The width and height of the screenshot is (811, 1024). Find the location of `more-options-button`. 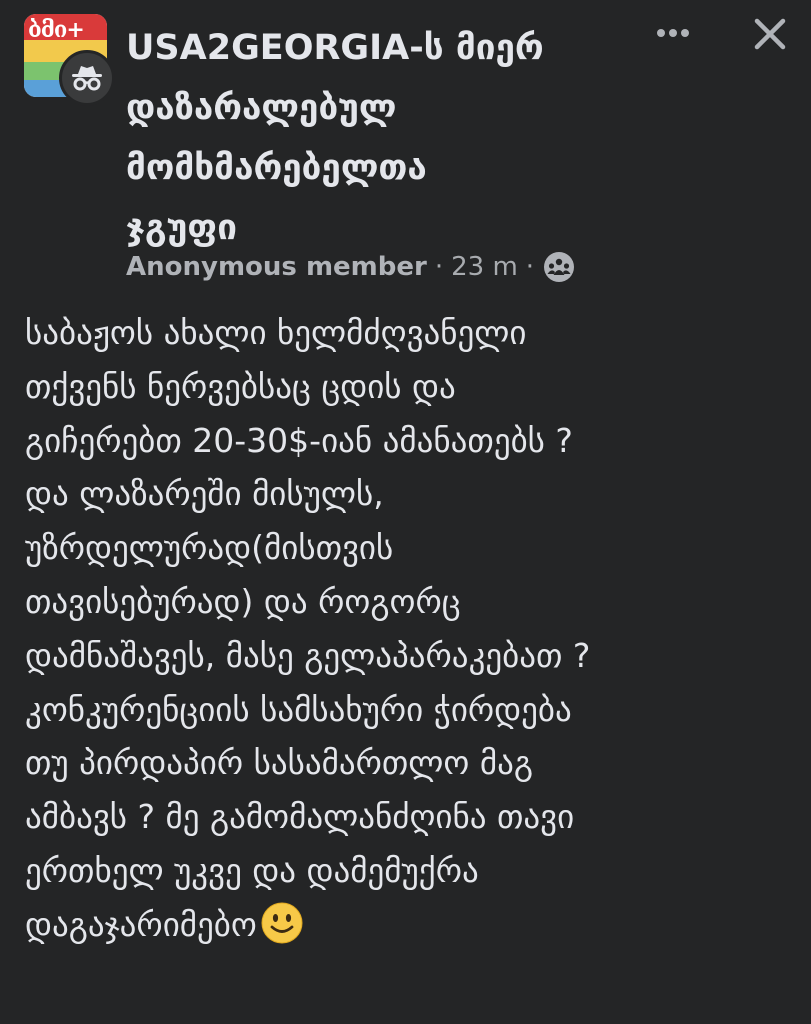

more-options-button is located at coordinates (673, 33).